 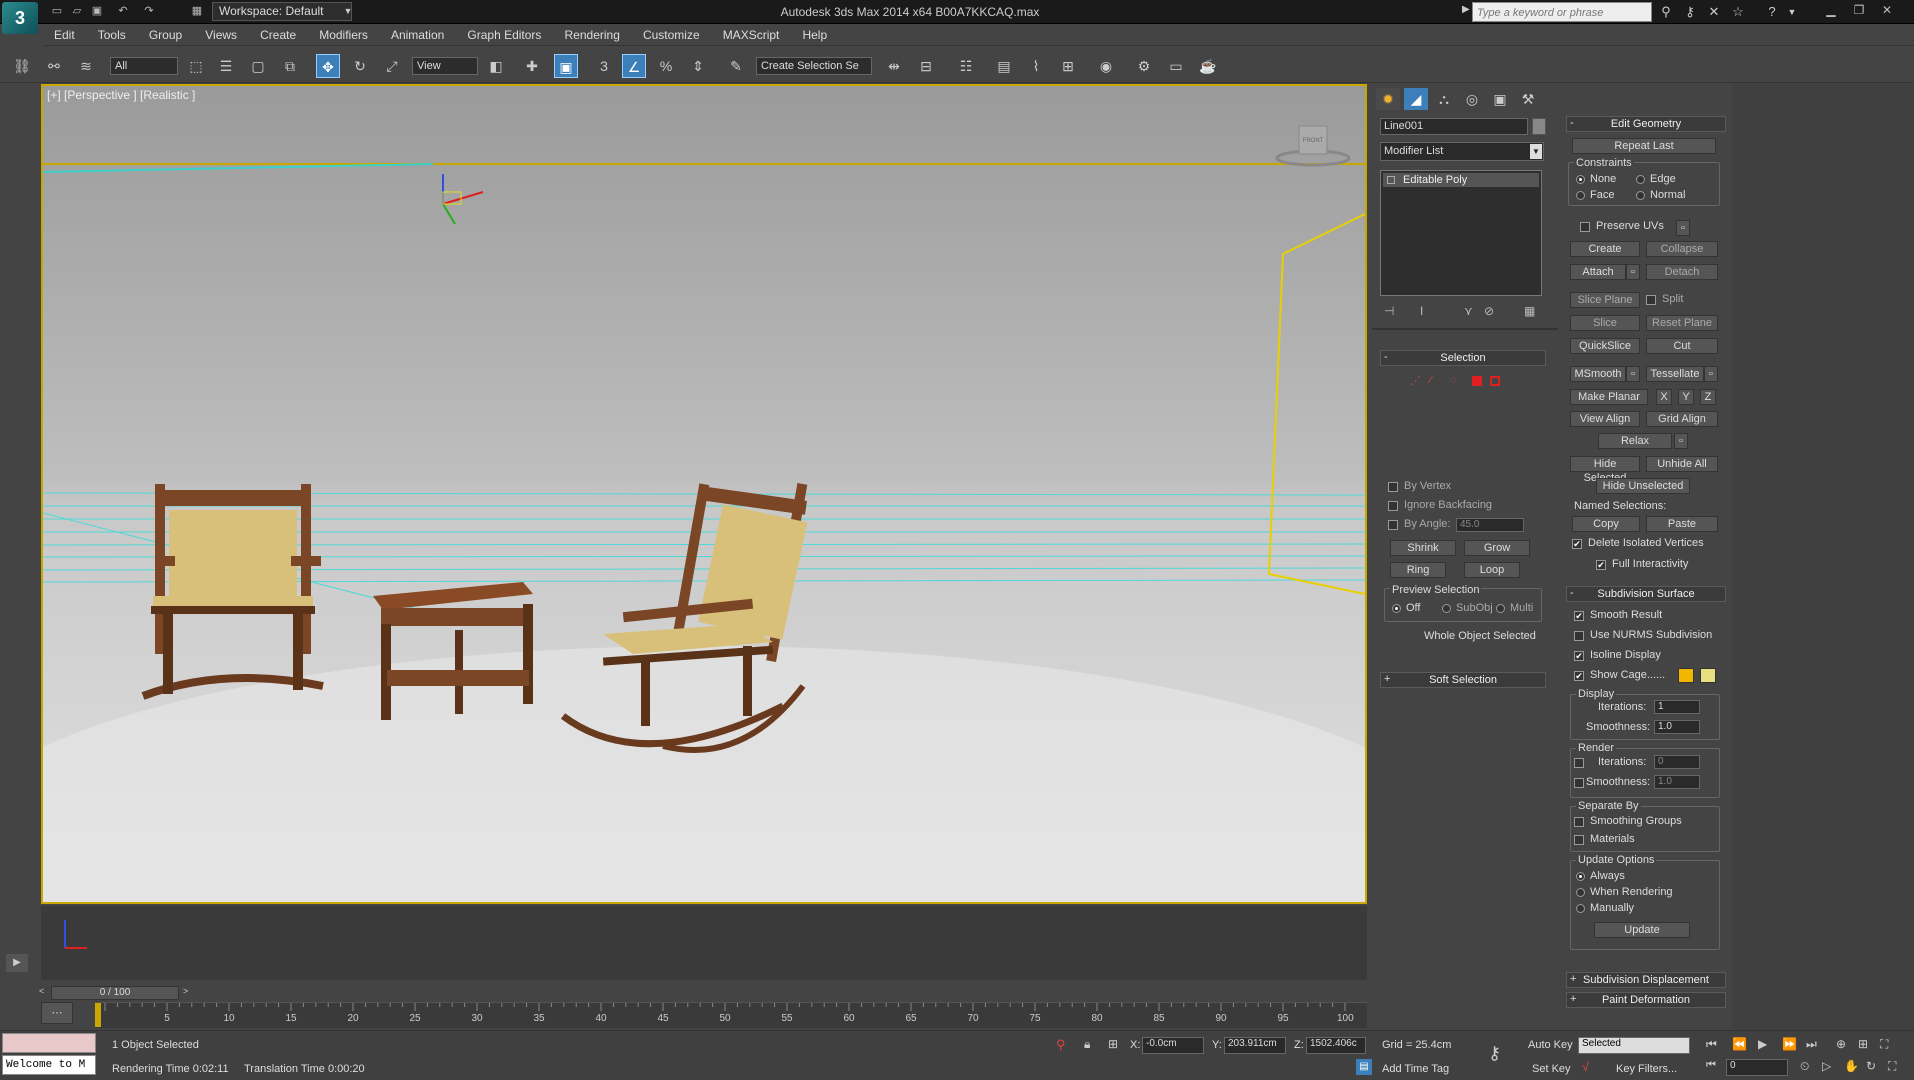 I want to click on constraint-face-radio, so click(x=1580, y=195).